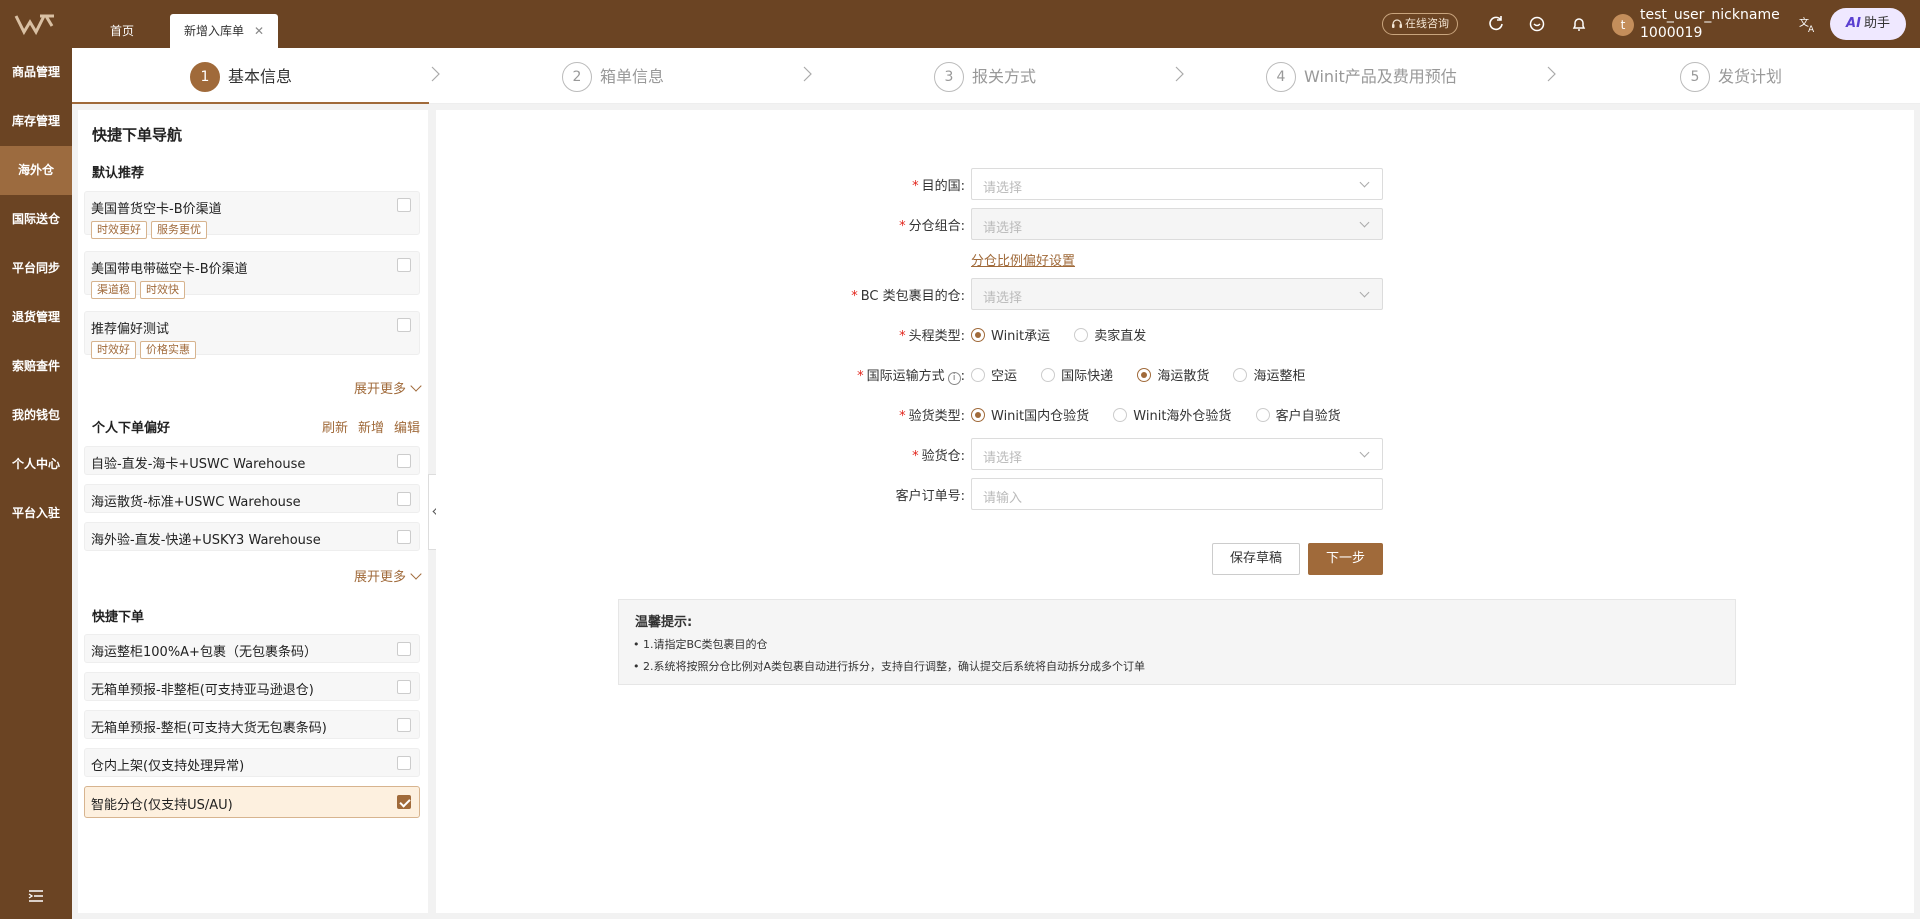  Describe the element at coordinates (252, 724) in the screenshot. I see `quick-order-item: 无箱单预报-整柜(可支持大货无包裹条码)` at that location.